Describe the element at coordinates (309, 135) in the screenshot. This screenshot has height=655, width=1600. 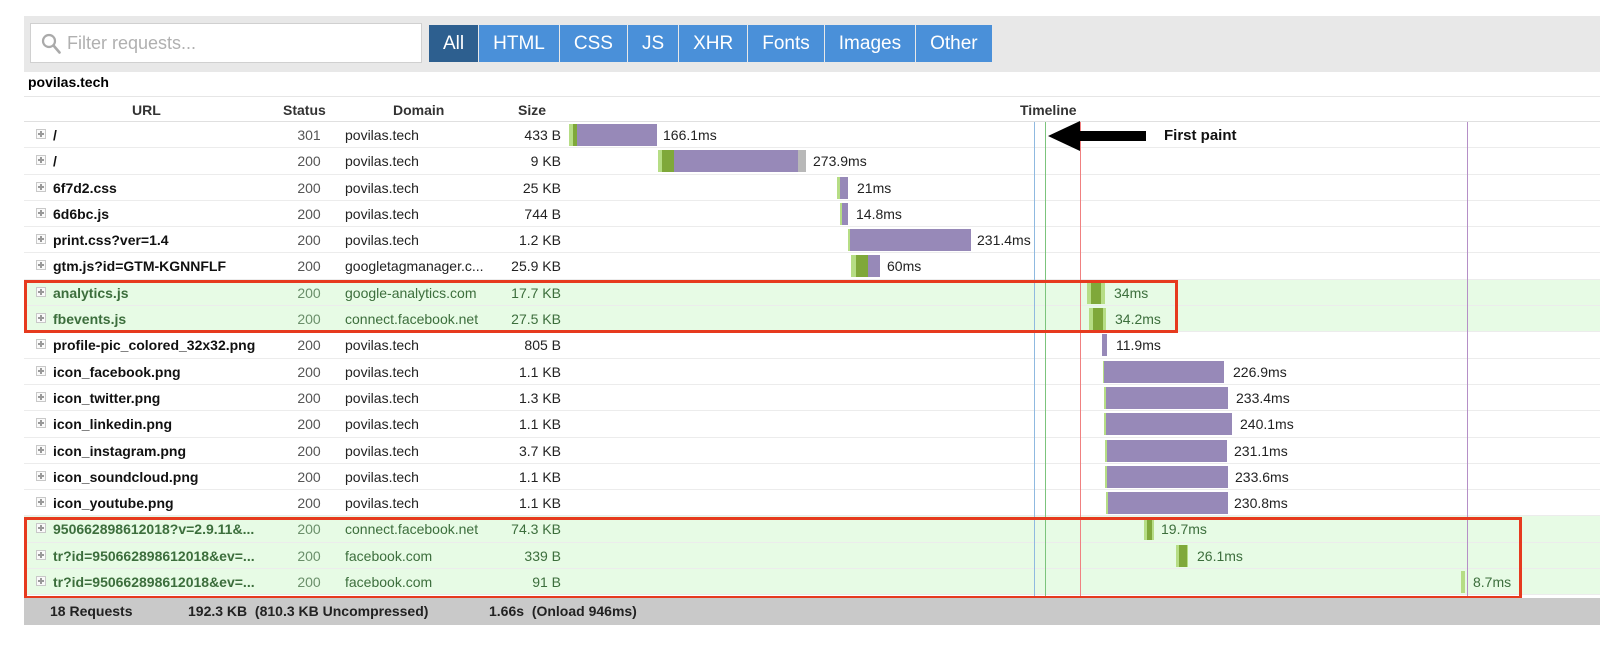
I see `request-status: 301` at that location.